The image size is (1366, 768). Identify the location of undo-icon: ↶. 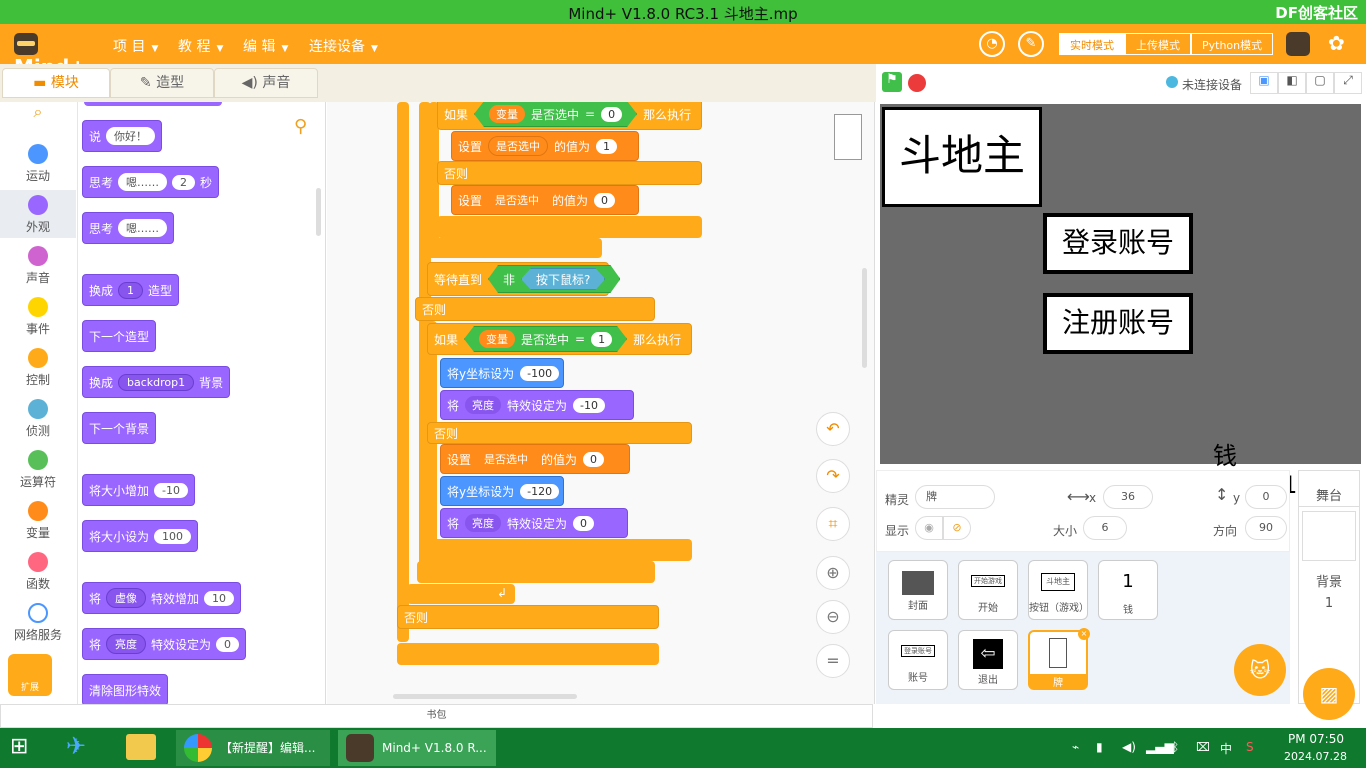
(833, 429).